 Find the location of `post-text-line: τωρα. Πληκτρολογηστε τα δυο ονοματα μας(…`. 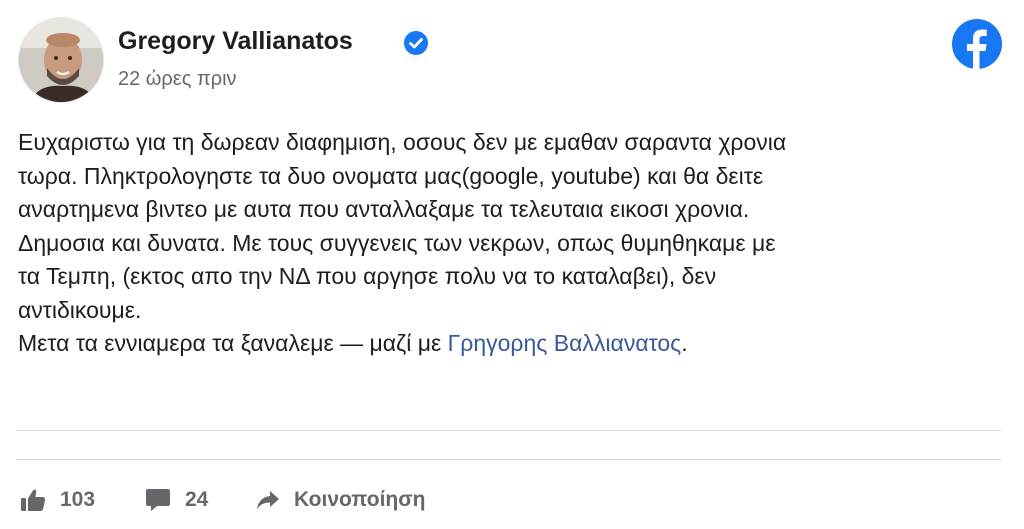

post-text-line: τωρα. Πληκτρολογηστε τα δυο ονοματα μας(… is located at coordinates (391, 175).